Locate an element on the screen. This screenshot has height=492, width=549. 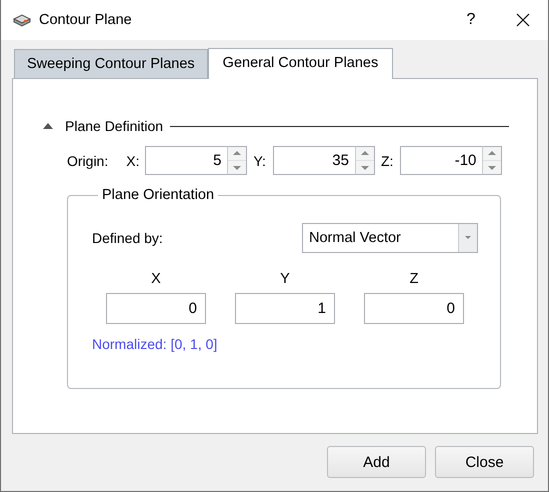
dialog-button: Close is located at coordinates (484, 462).